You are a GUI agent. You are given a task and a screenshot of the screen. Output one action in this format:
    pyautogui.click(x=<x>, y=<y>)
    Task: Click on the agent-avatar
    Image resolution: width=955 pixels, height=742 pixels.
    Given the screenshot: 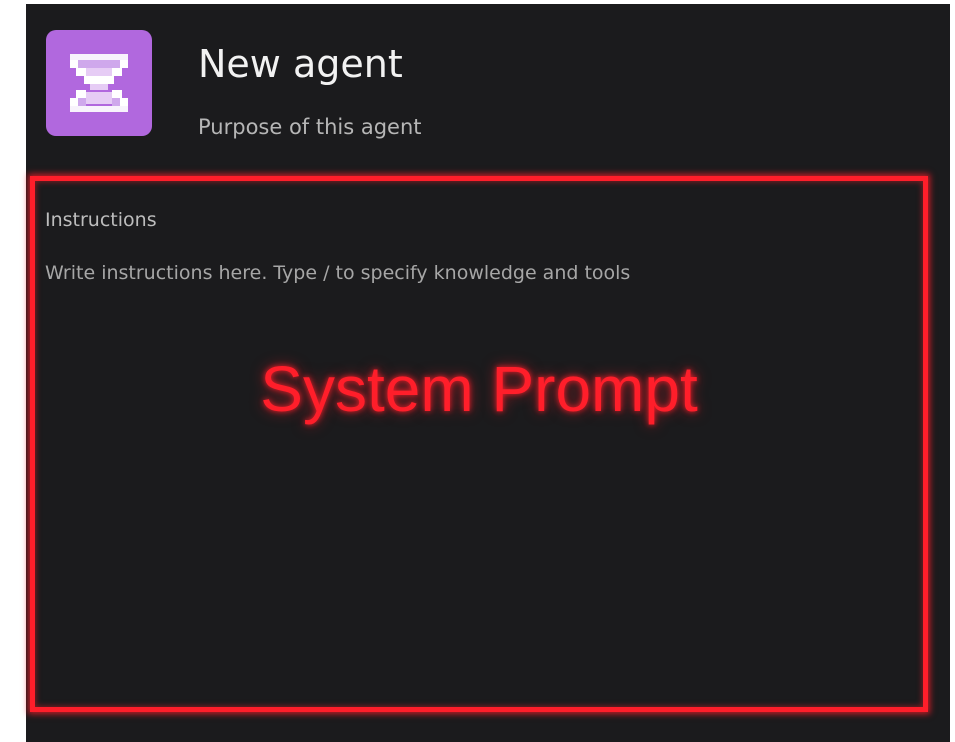 What is the action you would take?
    pyautogui.click(x=99, y=83)
    